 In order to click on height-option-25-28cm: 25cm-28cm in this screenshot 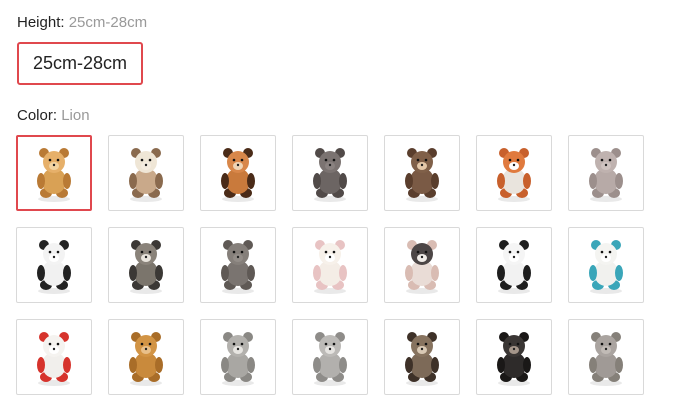, I will do `click(80, 63)`.